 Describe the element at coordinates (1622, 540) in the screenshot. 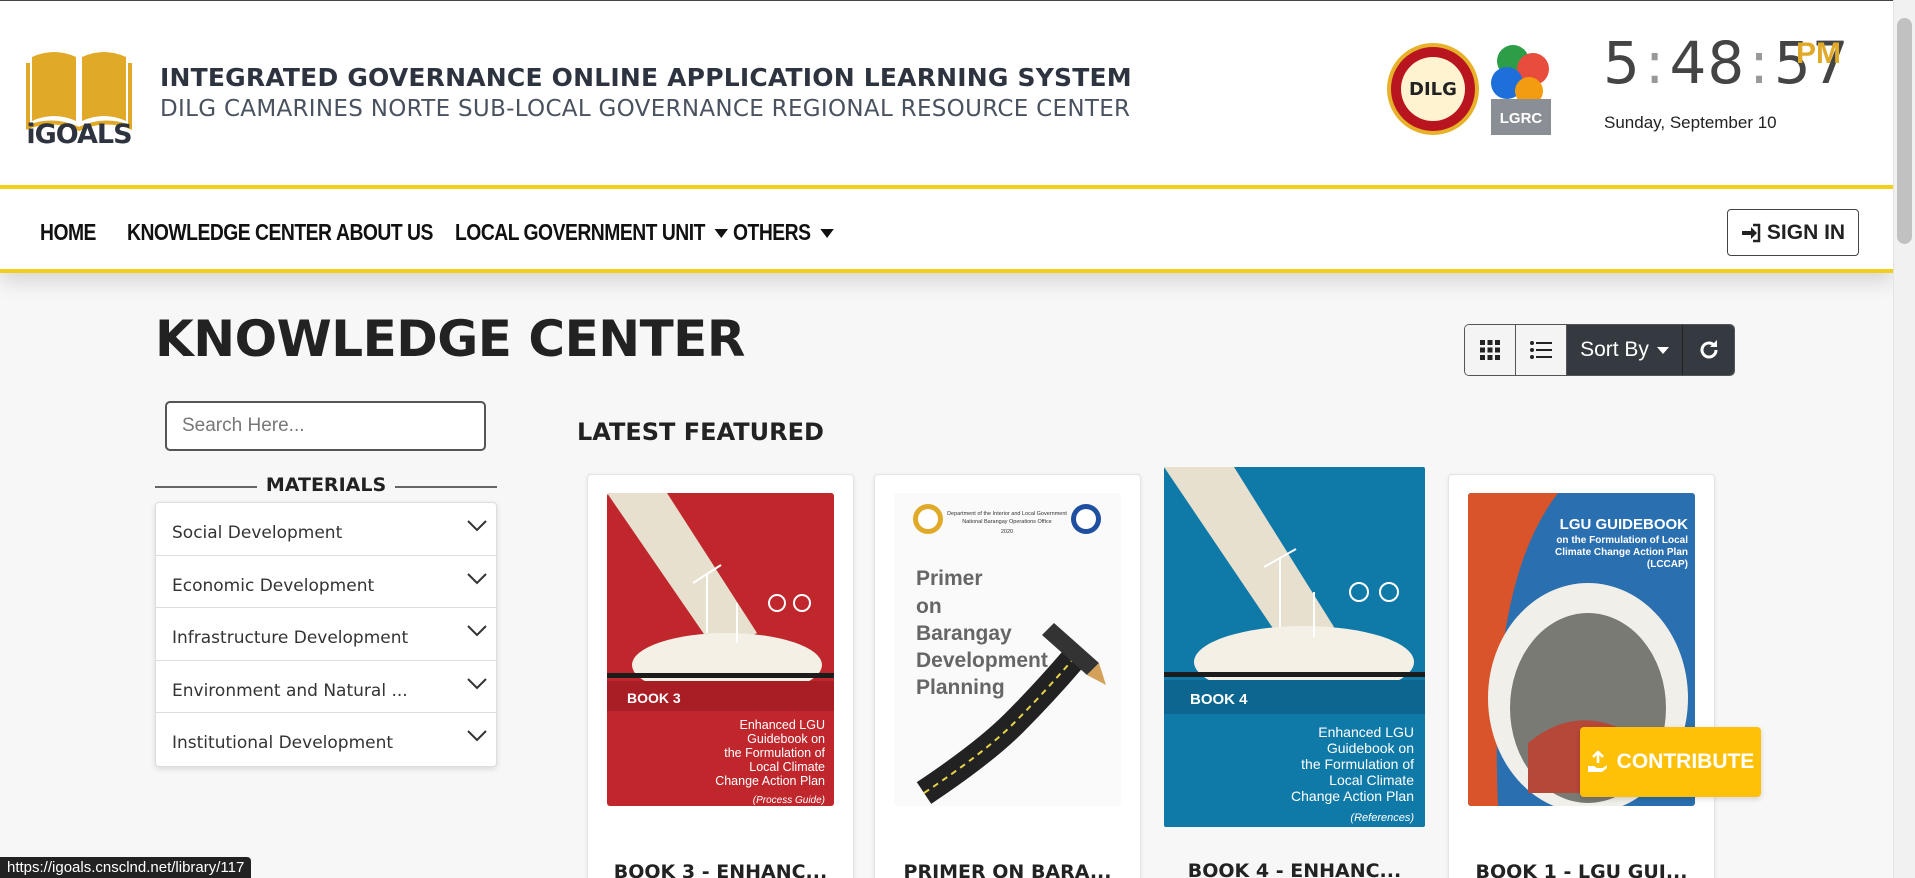

I see `cover-text: on the Formulation of Local` at that location.